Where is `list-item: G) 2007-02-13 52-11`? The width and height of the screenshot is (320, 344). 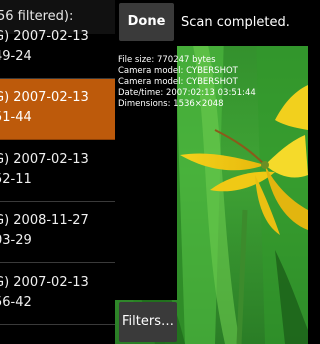 list-item: G) 2007-02-13 52-11 is located at coordinates (57, 171).